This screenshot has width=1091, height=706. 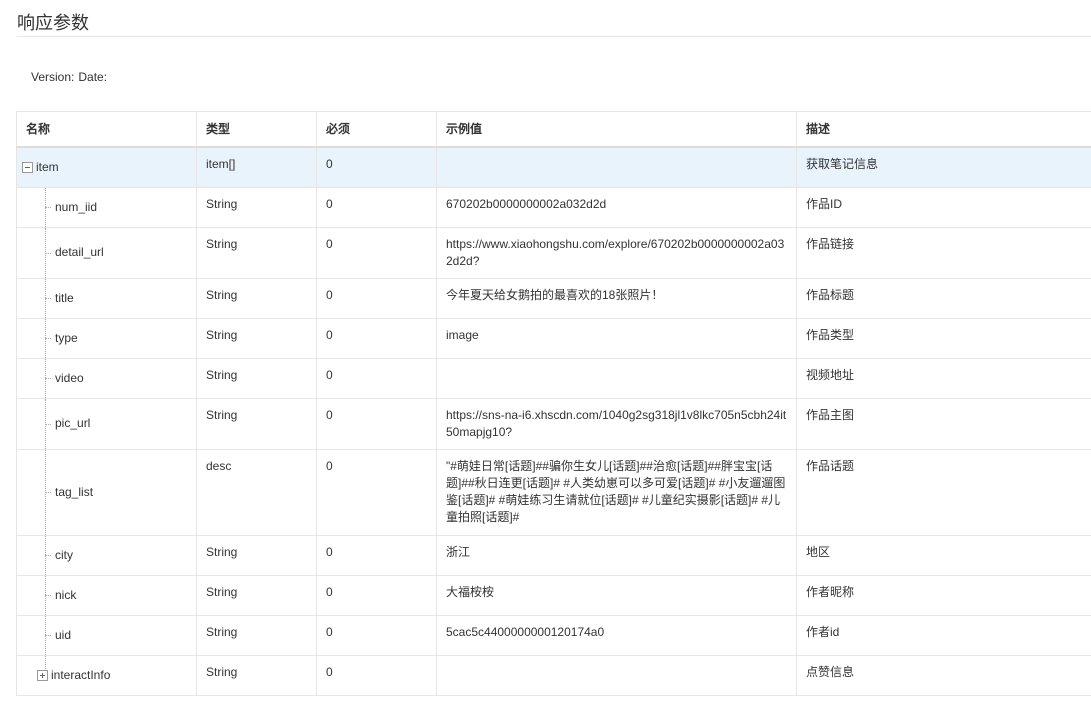 What do you see at coordinates (943, 207) in the screenshot?
I see `cell-description: 作品ID` at bounding box center [943, 207].